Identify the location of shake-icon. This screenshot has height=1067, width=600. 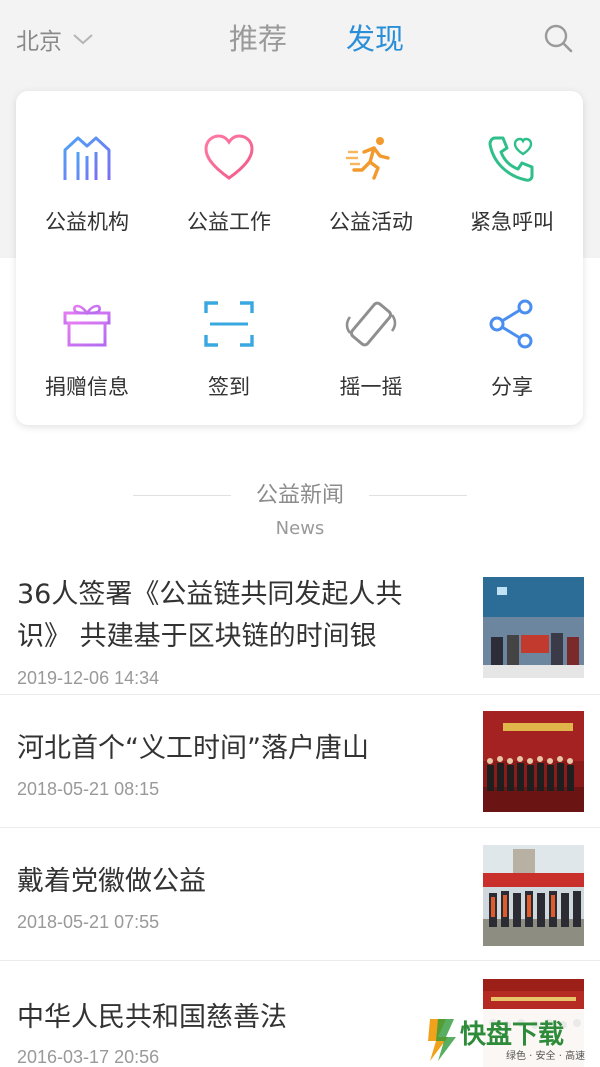
(371, 324).